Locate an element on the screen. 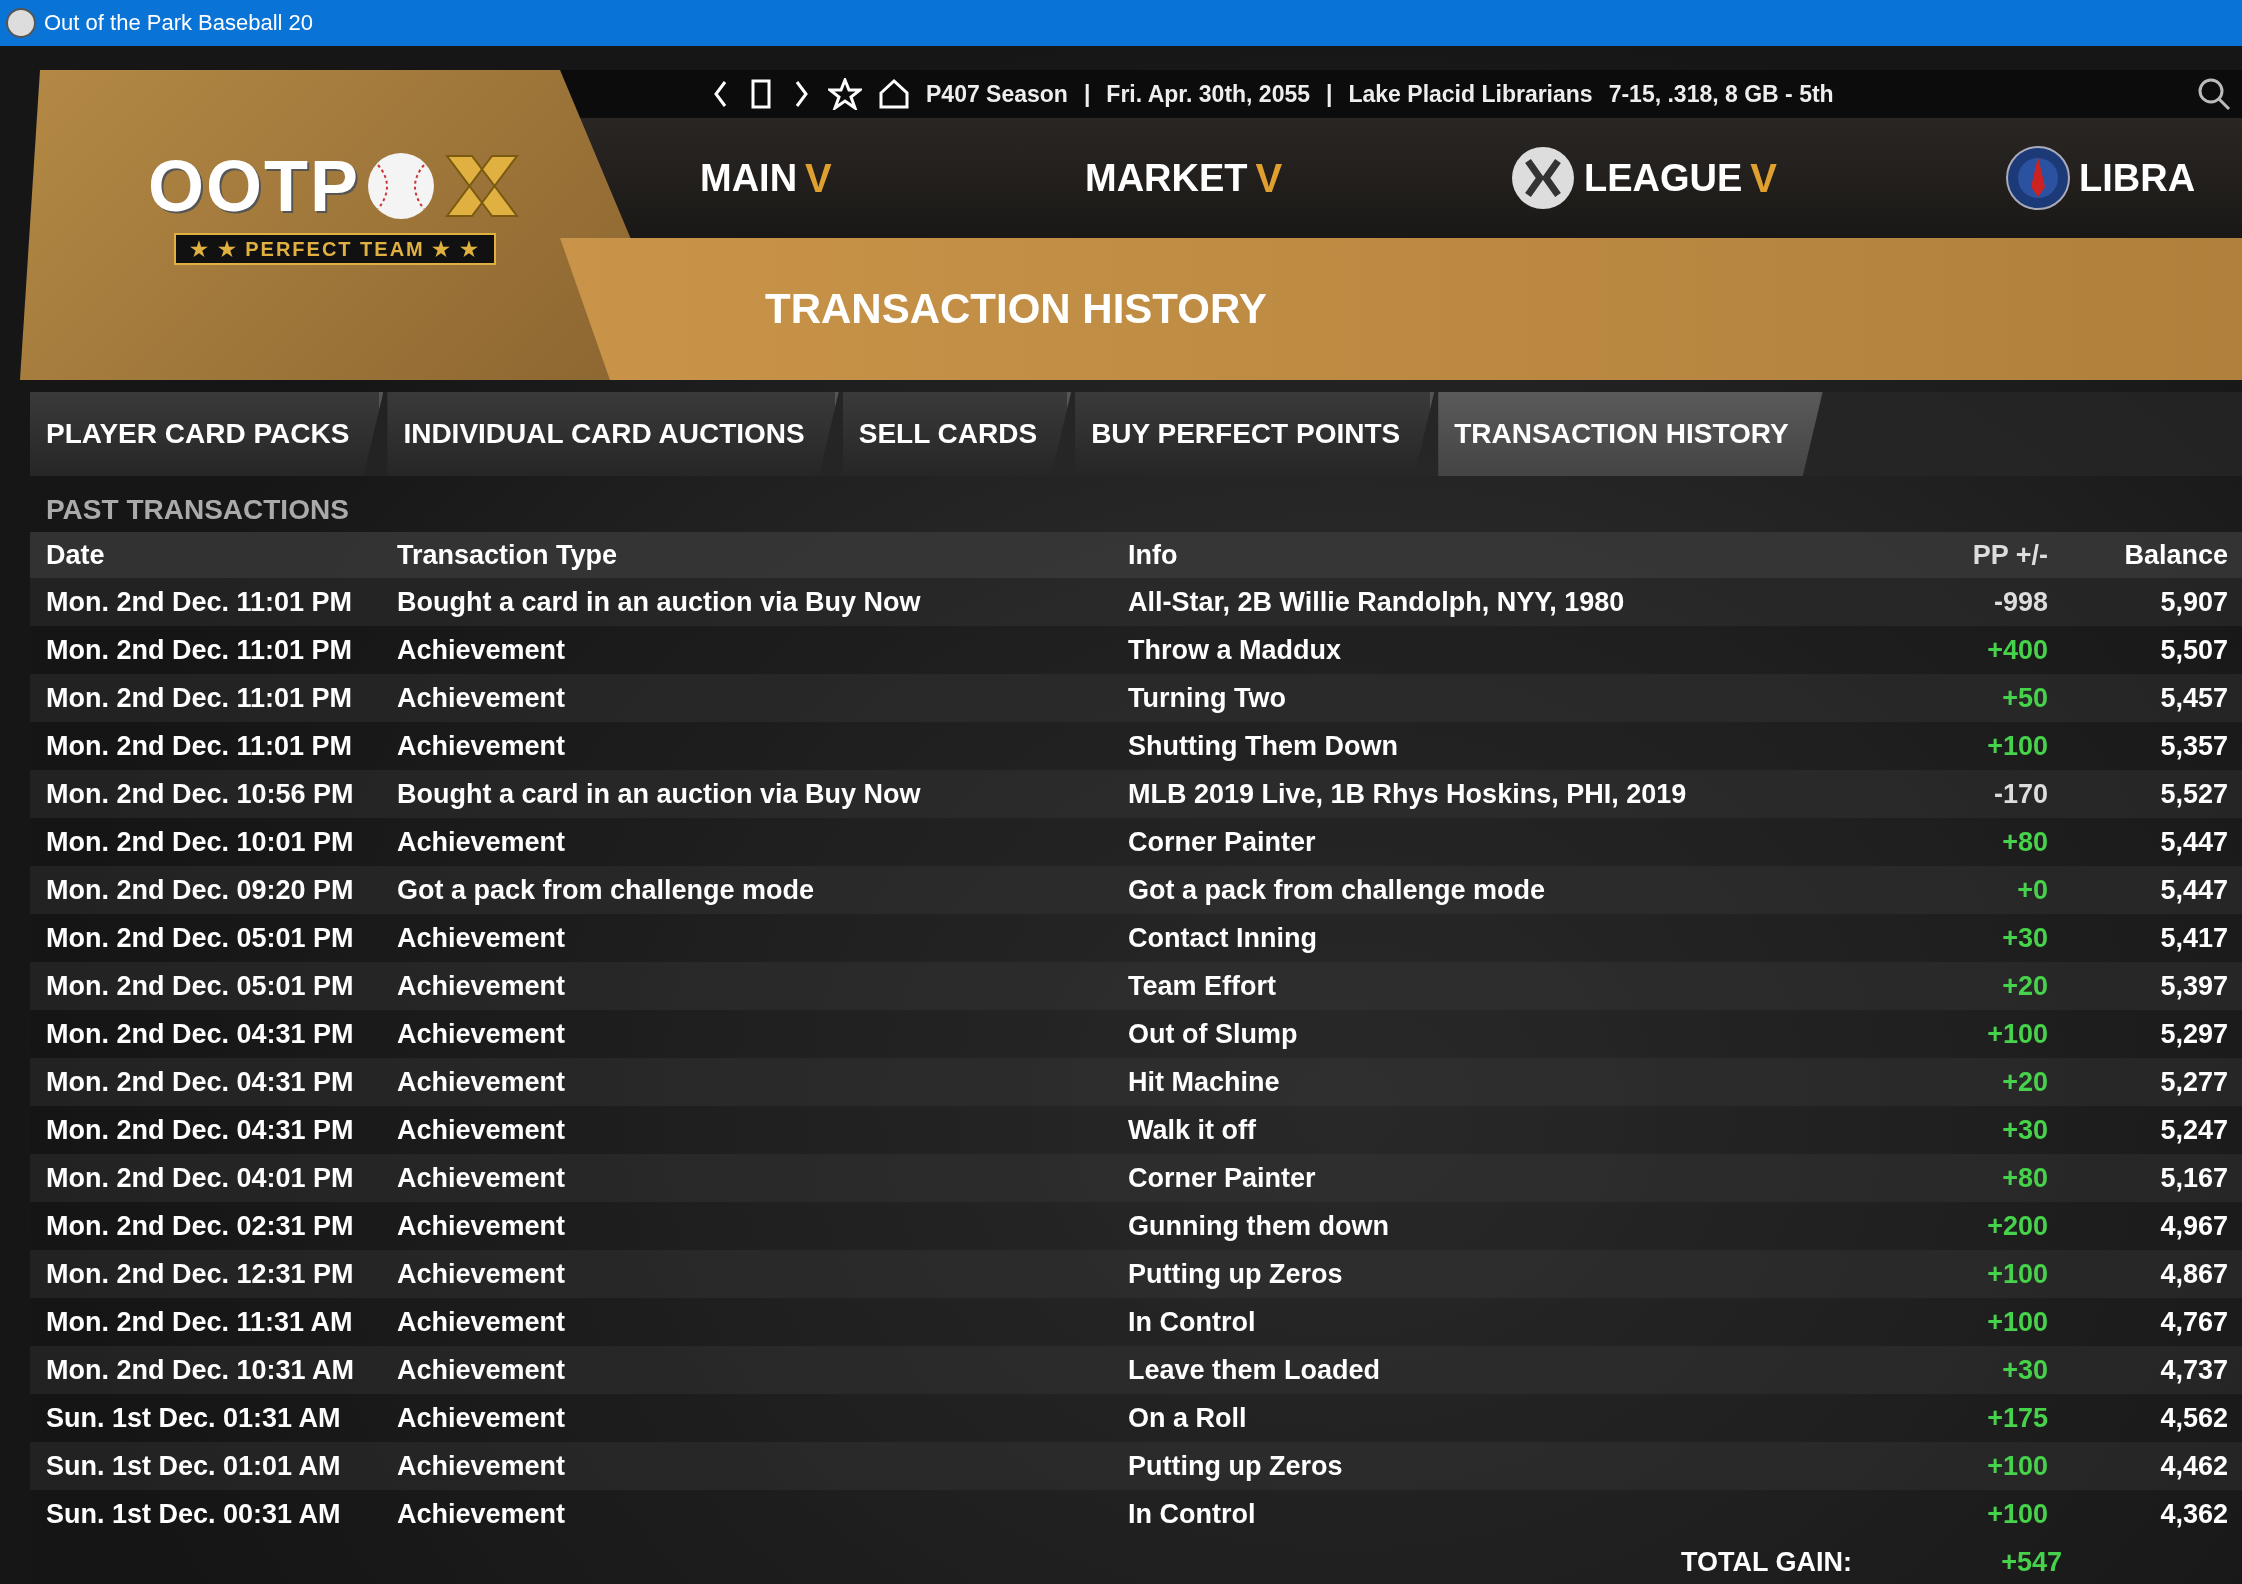  logo-banner: ★ ★ PERFECT TEAM ★ ★ is located at coordinates (335, 249).